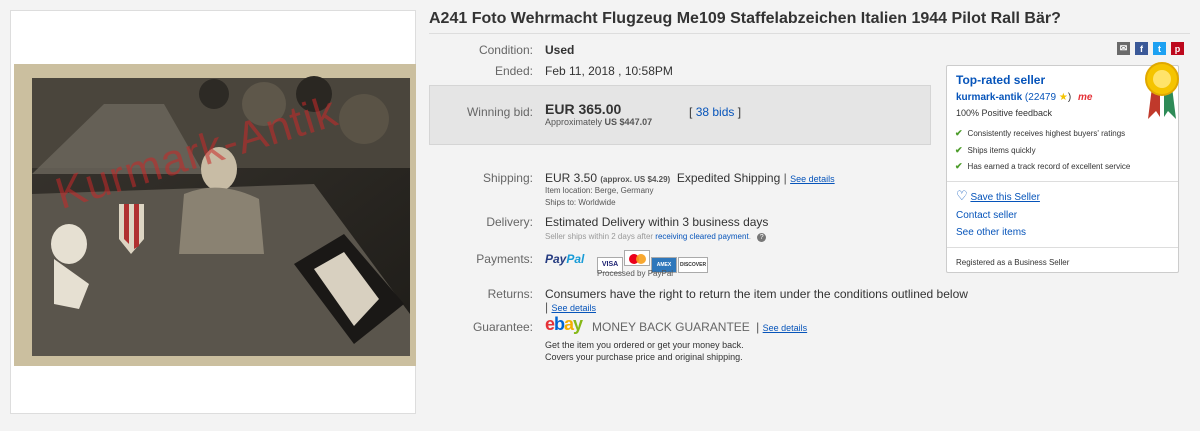 The image size is (1200, 431). I want to click on shipping-cost: EUR 3.50, so click(571, 178).